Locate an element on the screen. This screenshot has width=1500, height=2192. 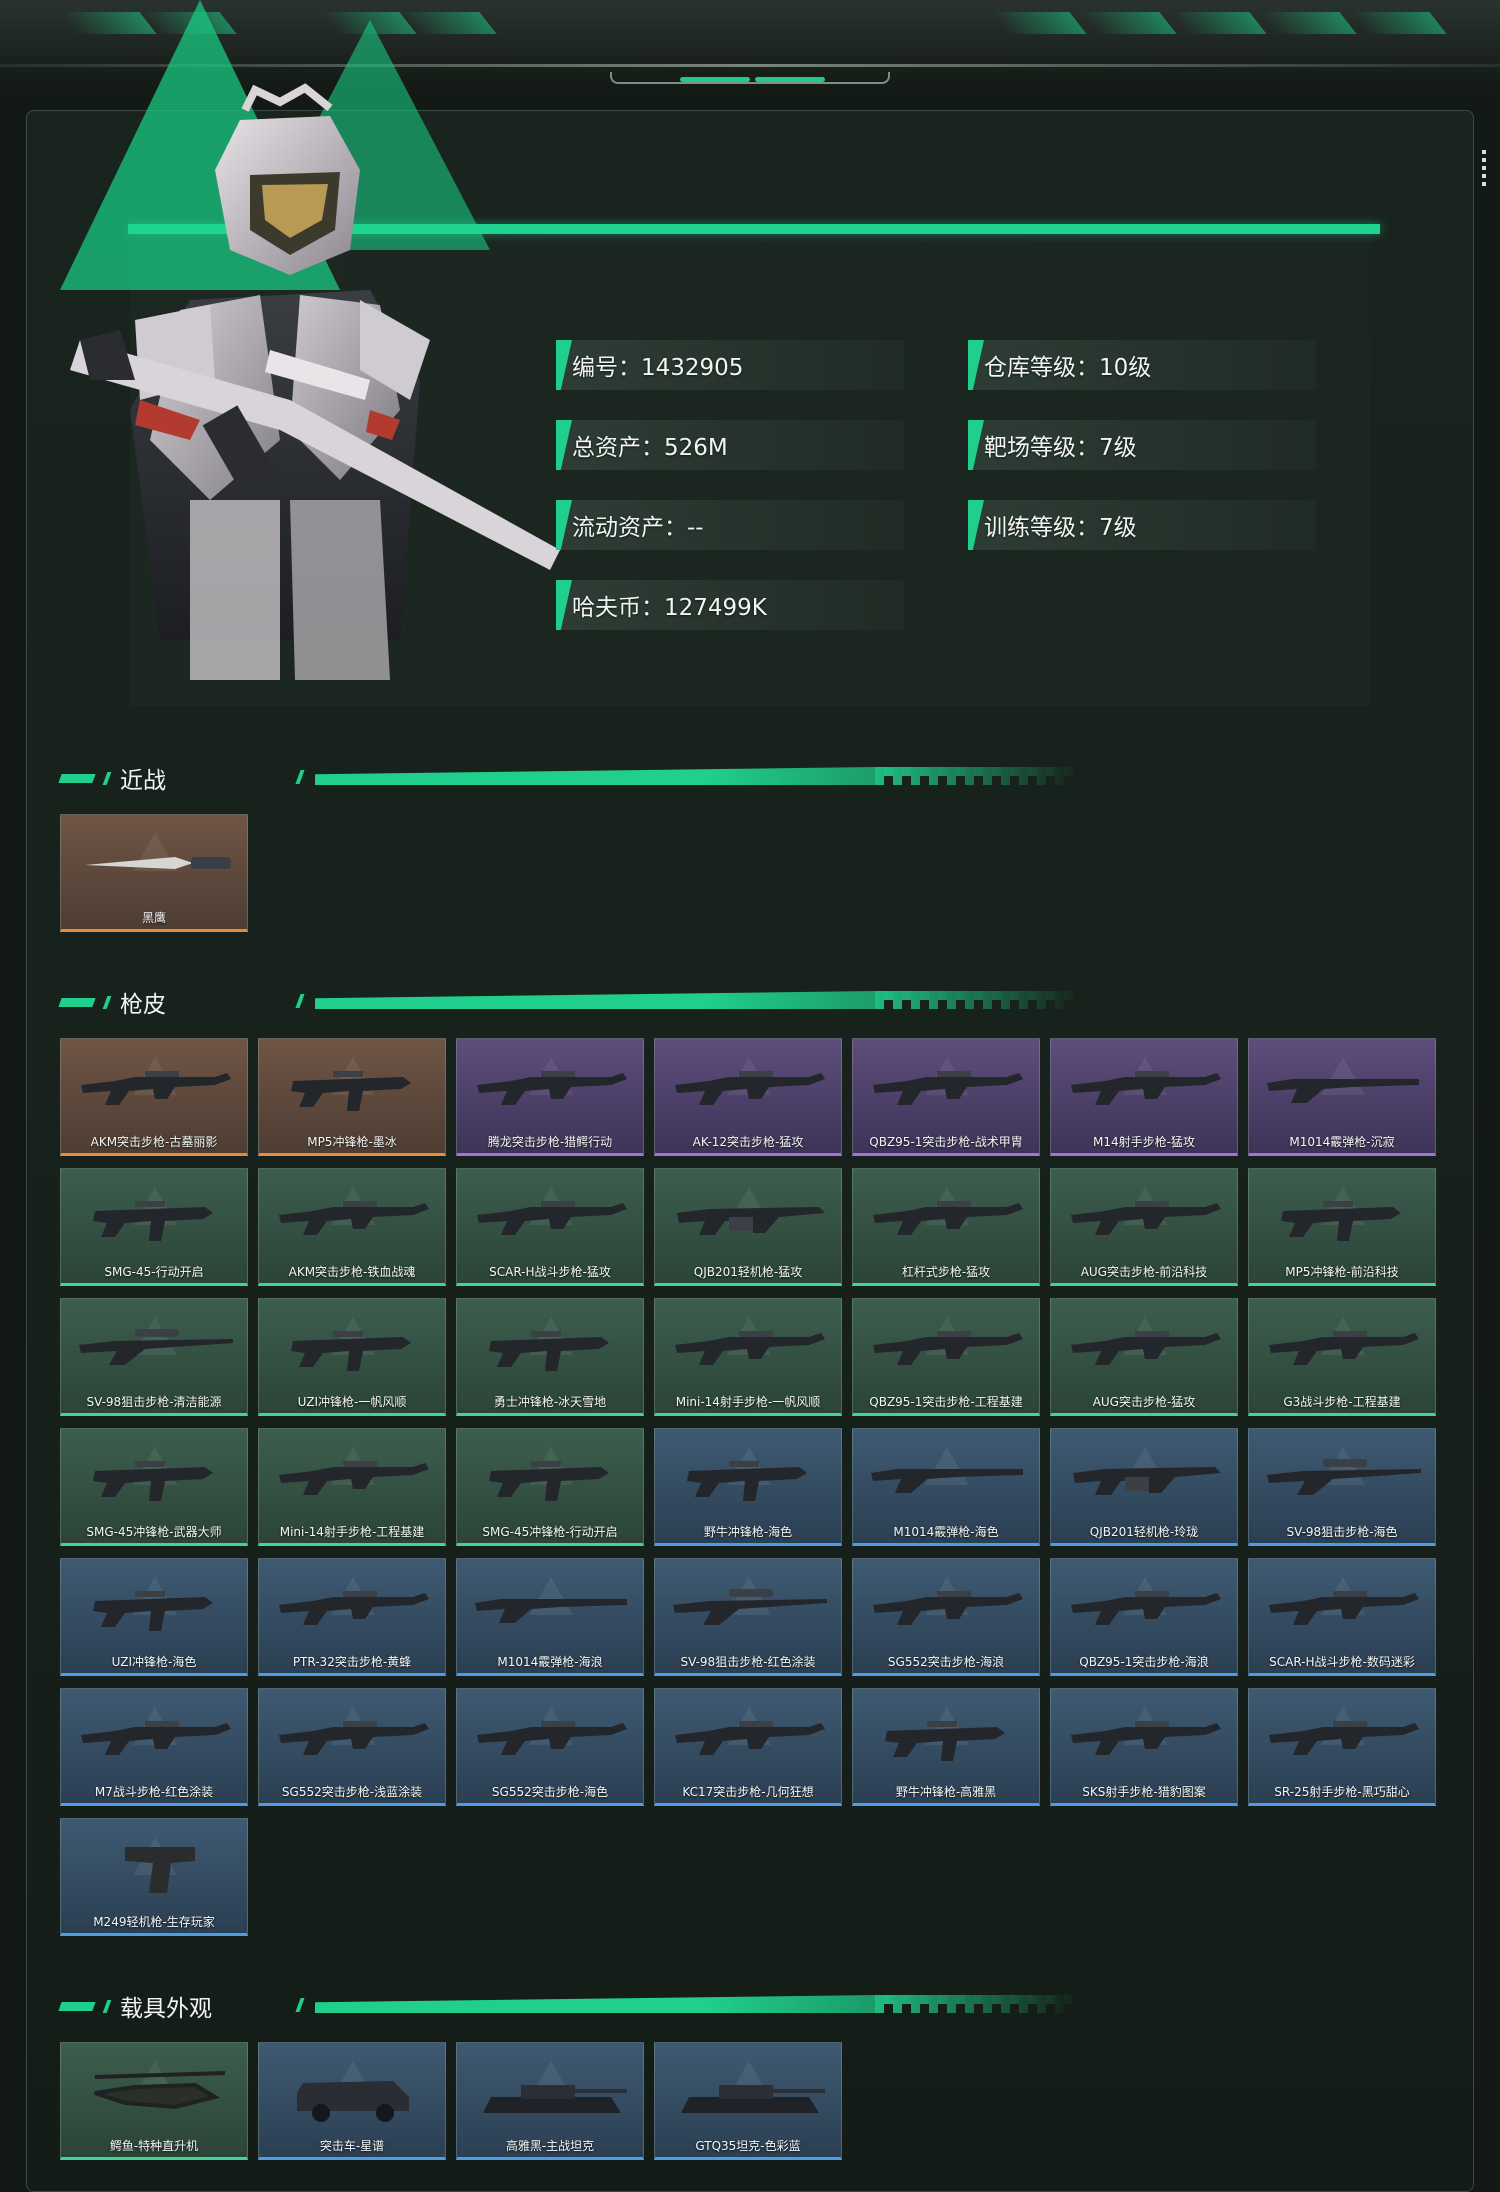
item-name: 勇士冲锋枪-冰天雪地 is located at coordinates (550, 1402).